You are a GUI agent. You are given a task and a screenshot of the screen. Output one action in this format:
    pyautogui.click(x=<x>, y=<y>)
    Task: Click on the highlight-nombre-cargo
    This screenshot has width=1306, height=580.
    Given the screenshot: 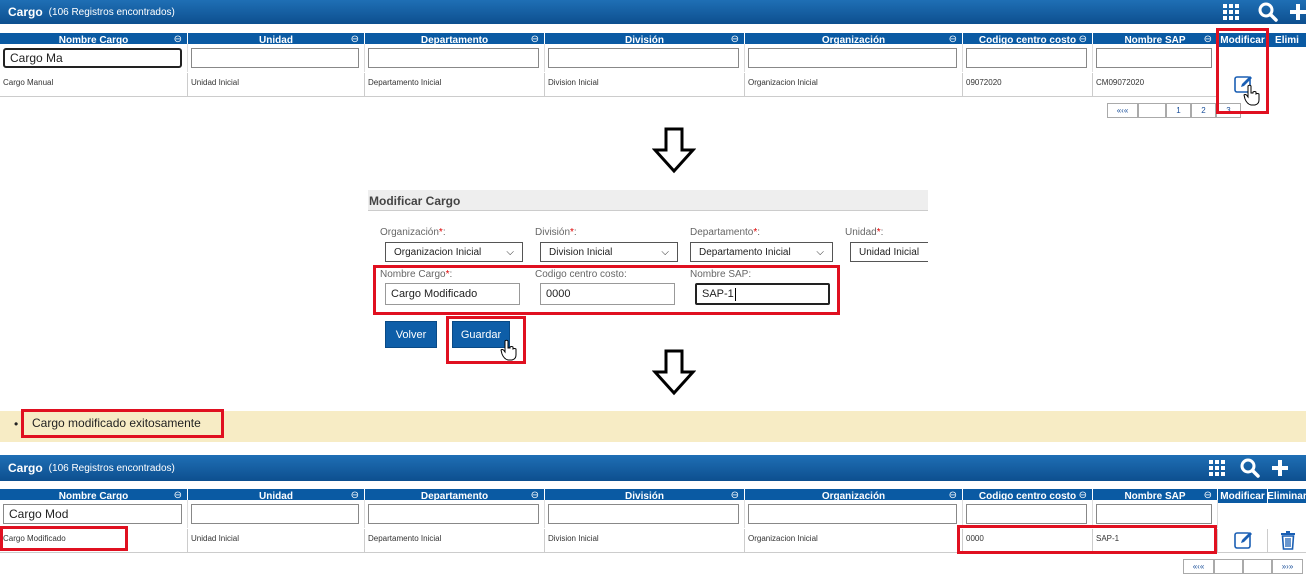 What is the action you would take?
    pyautogui.click(x=64, y=538)
    